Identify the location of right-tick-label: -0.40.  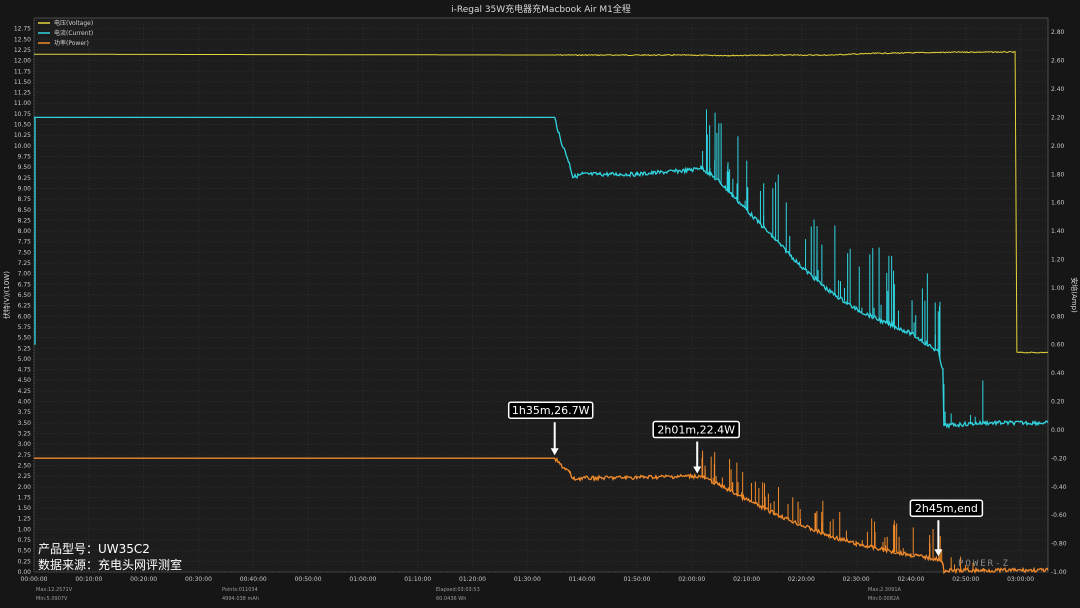
(1059, 487).